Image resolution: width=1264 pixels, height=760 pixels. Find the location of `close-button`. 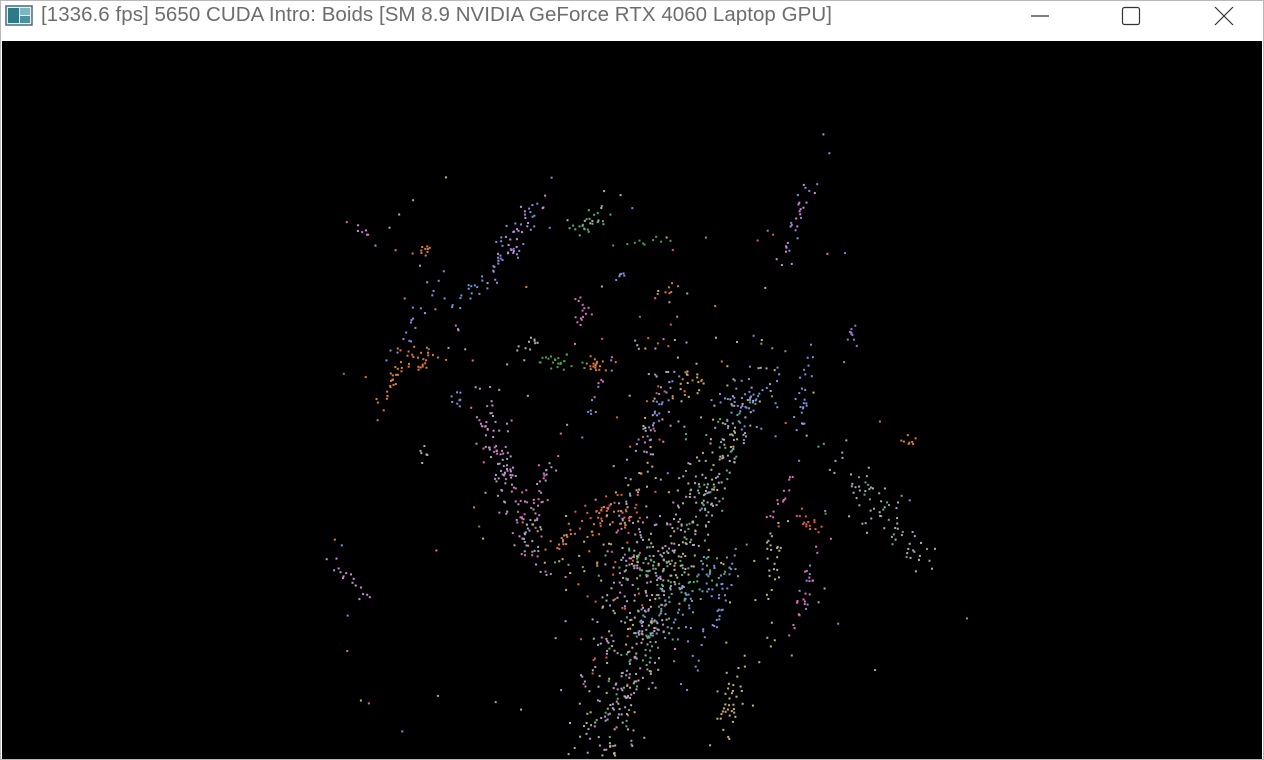

close-button is located at coordinates (1221, 16).